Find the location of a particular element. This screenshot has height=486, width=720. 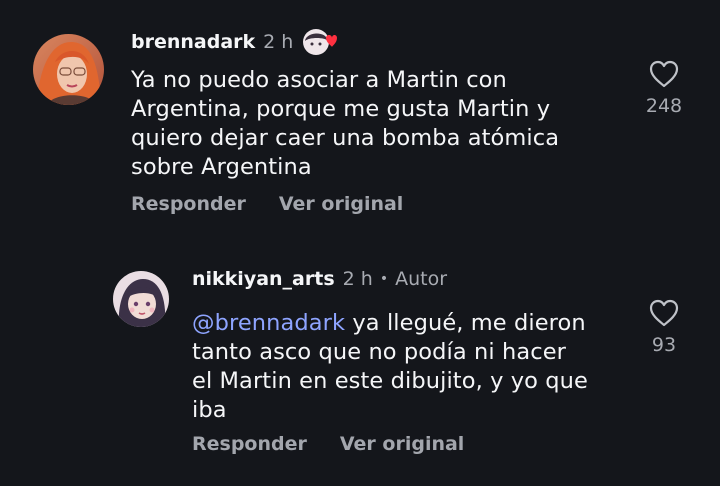

like-control: 93 is located at coordinates (664, 327).